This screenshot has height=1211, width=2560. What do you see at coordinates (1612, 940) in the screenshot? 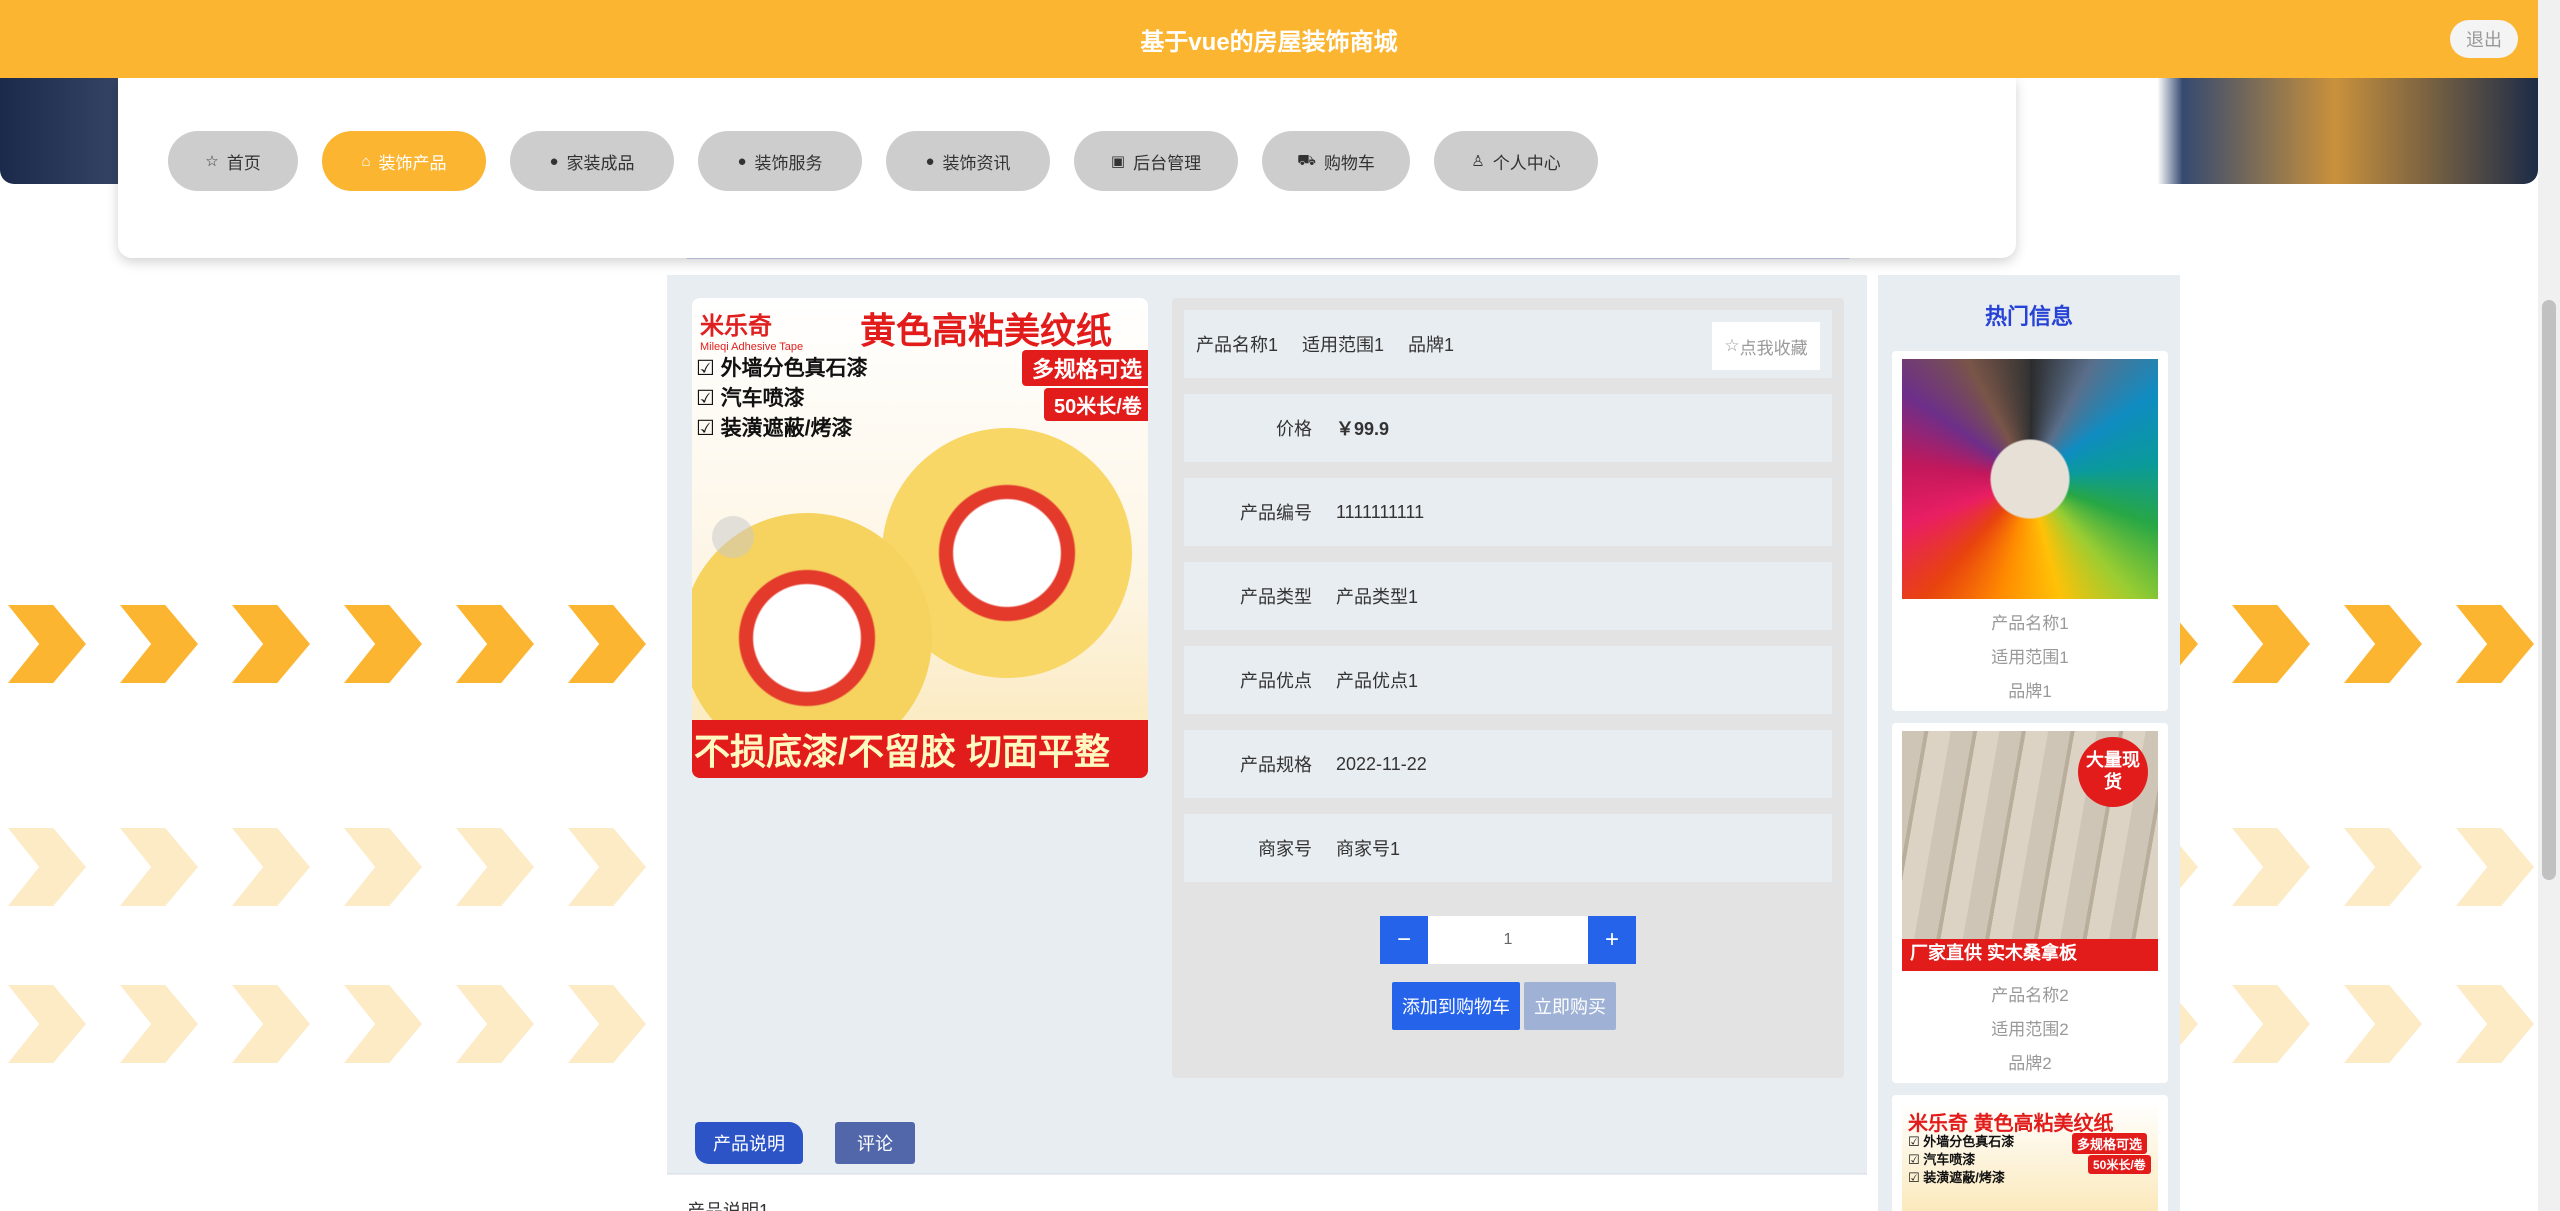
I see `quantity-increase-button: +` at bounding box center [1612, 940].